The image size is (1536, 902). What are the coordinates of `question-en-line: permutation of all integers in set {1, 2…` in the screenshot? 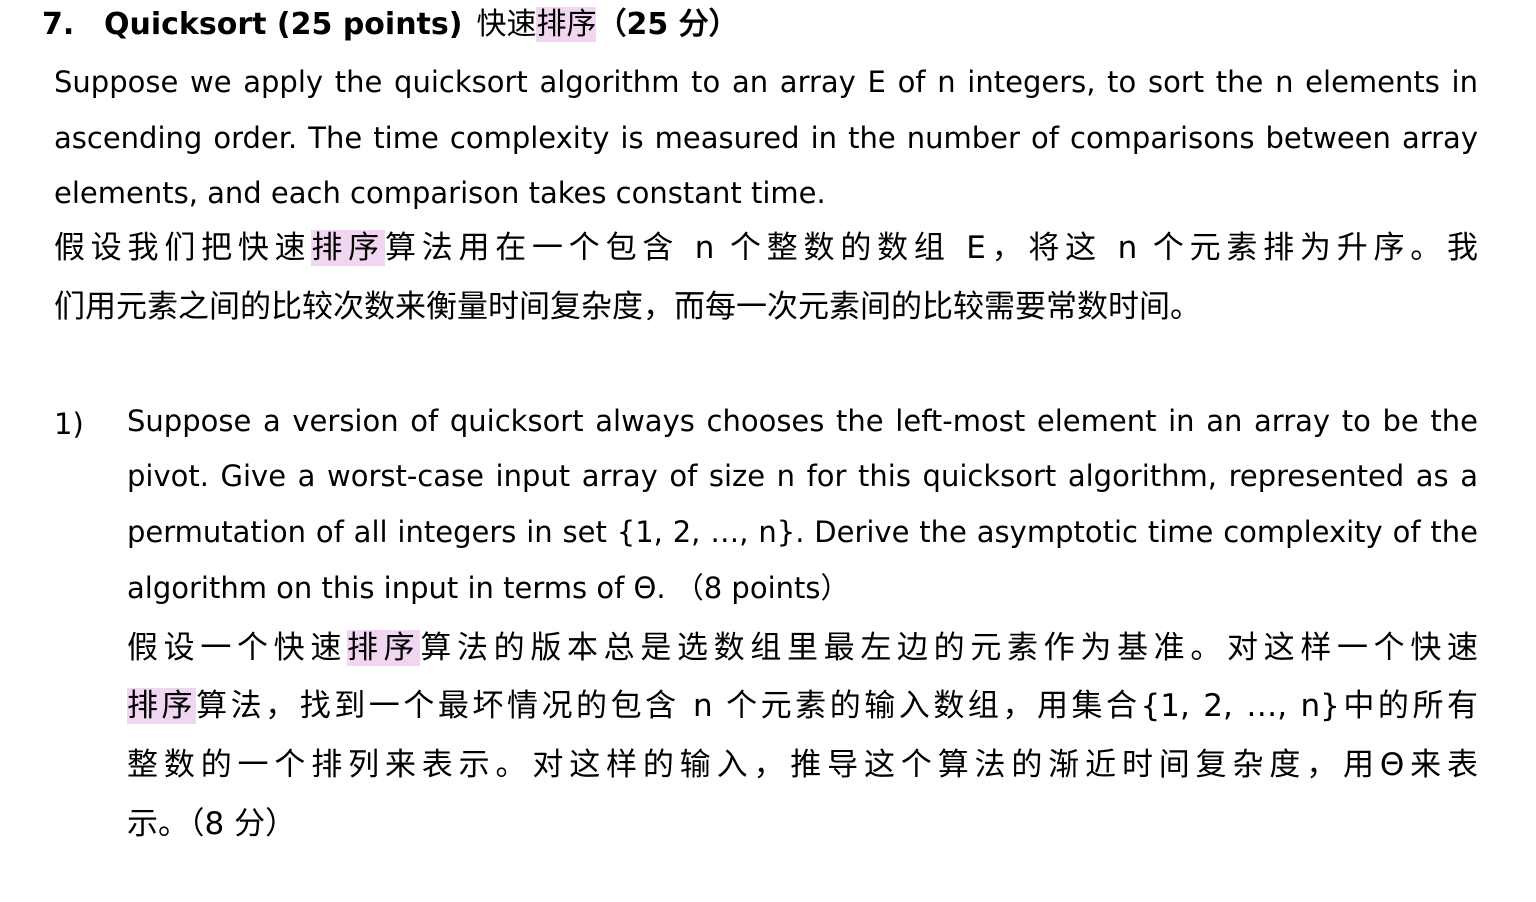 It's located at (802, 532).